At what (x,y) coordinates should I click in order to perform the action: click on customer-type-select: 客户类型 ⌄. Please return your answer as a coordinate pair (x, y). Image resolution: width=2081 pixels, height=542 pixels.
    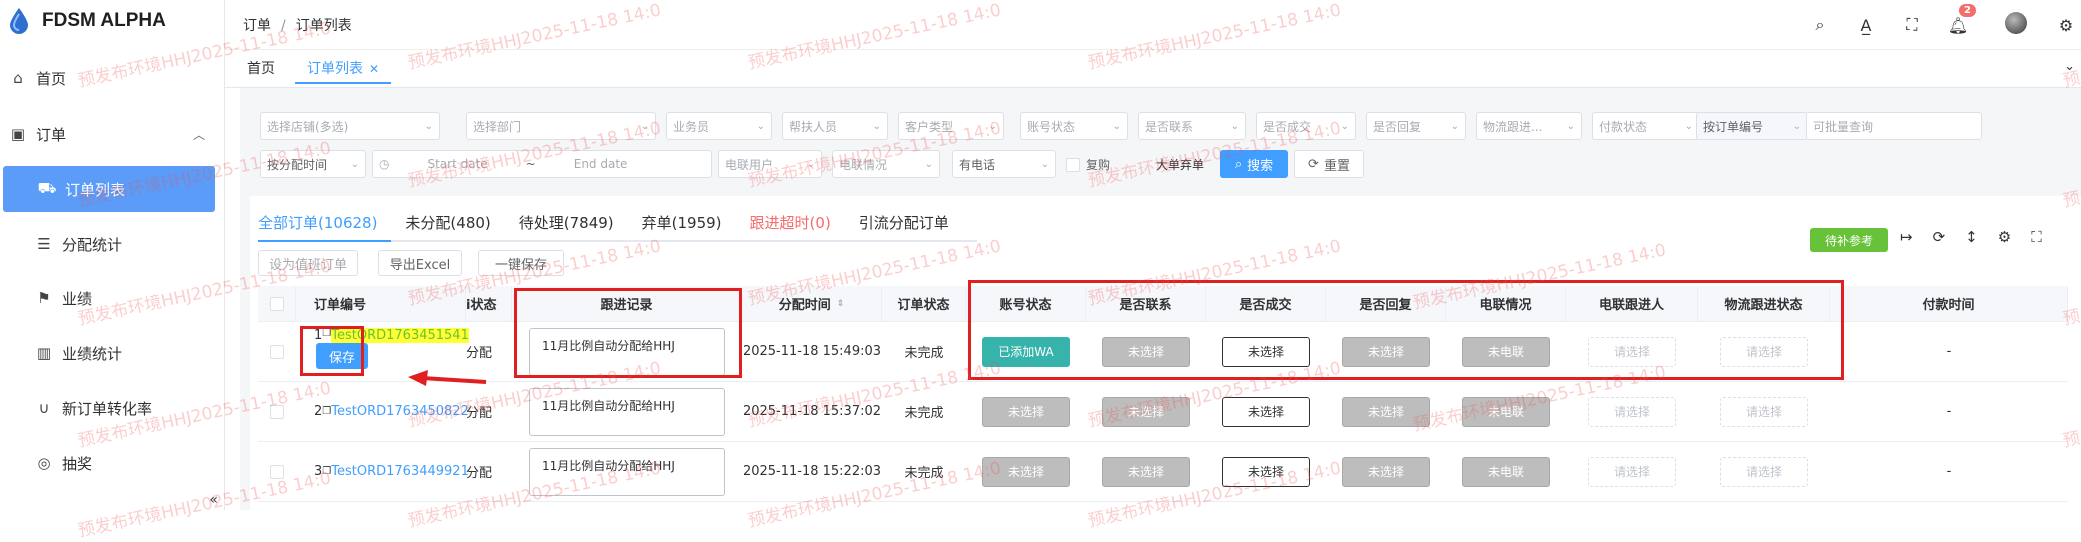
    Looking at the image, I should click on (951, 126).